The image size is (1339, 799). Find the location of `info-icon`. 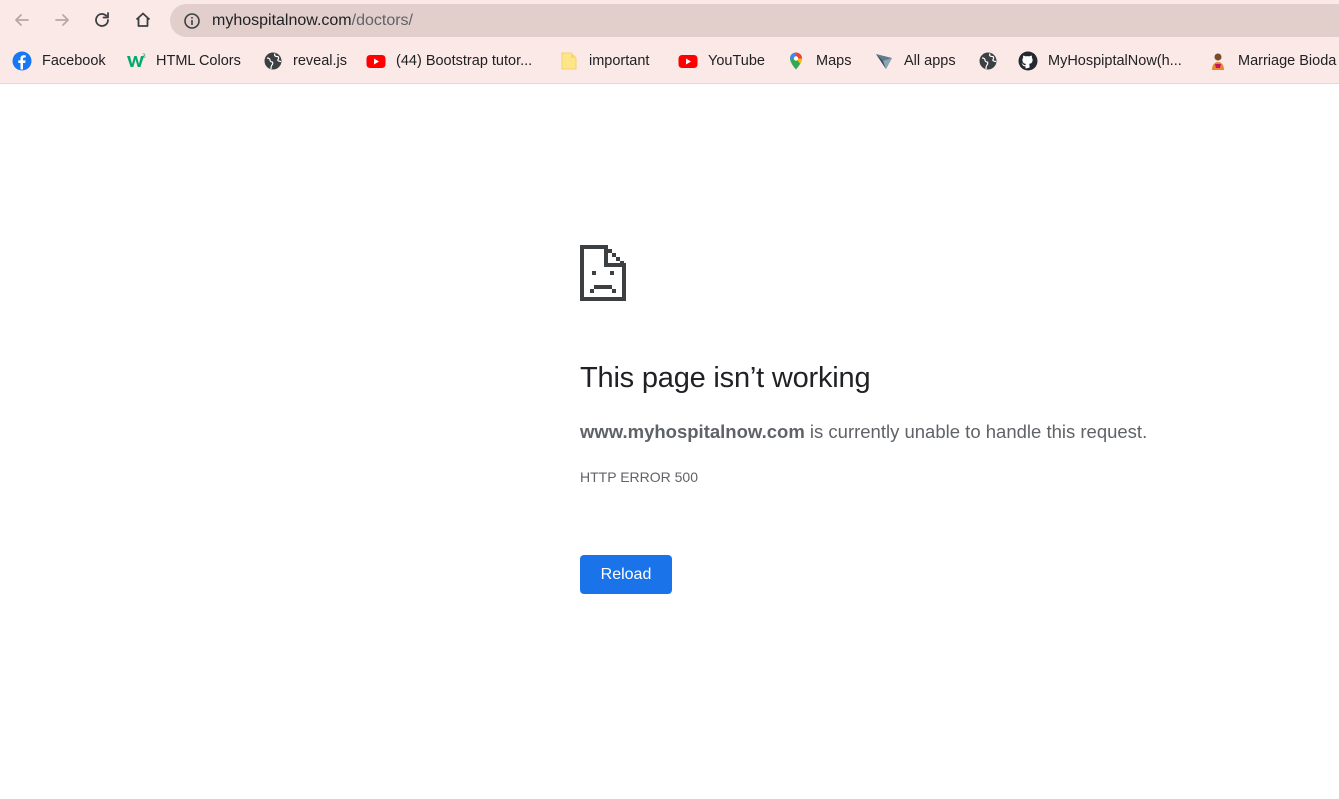

info-icon is located at coordinates (192, 21).